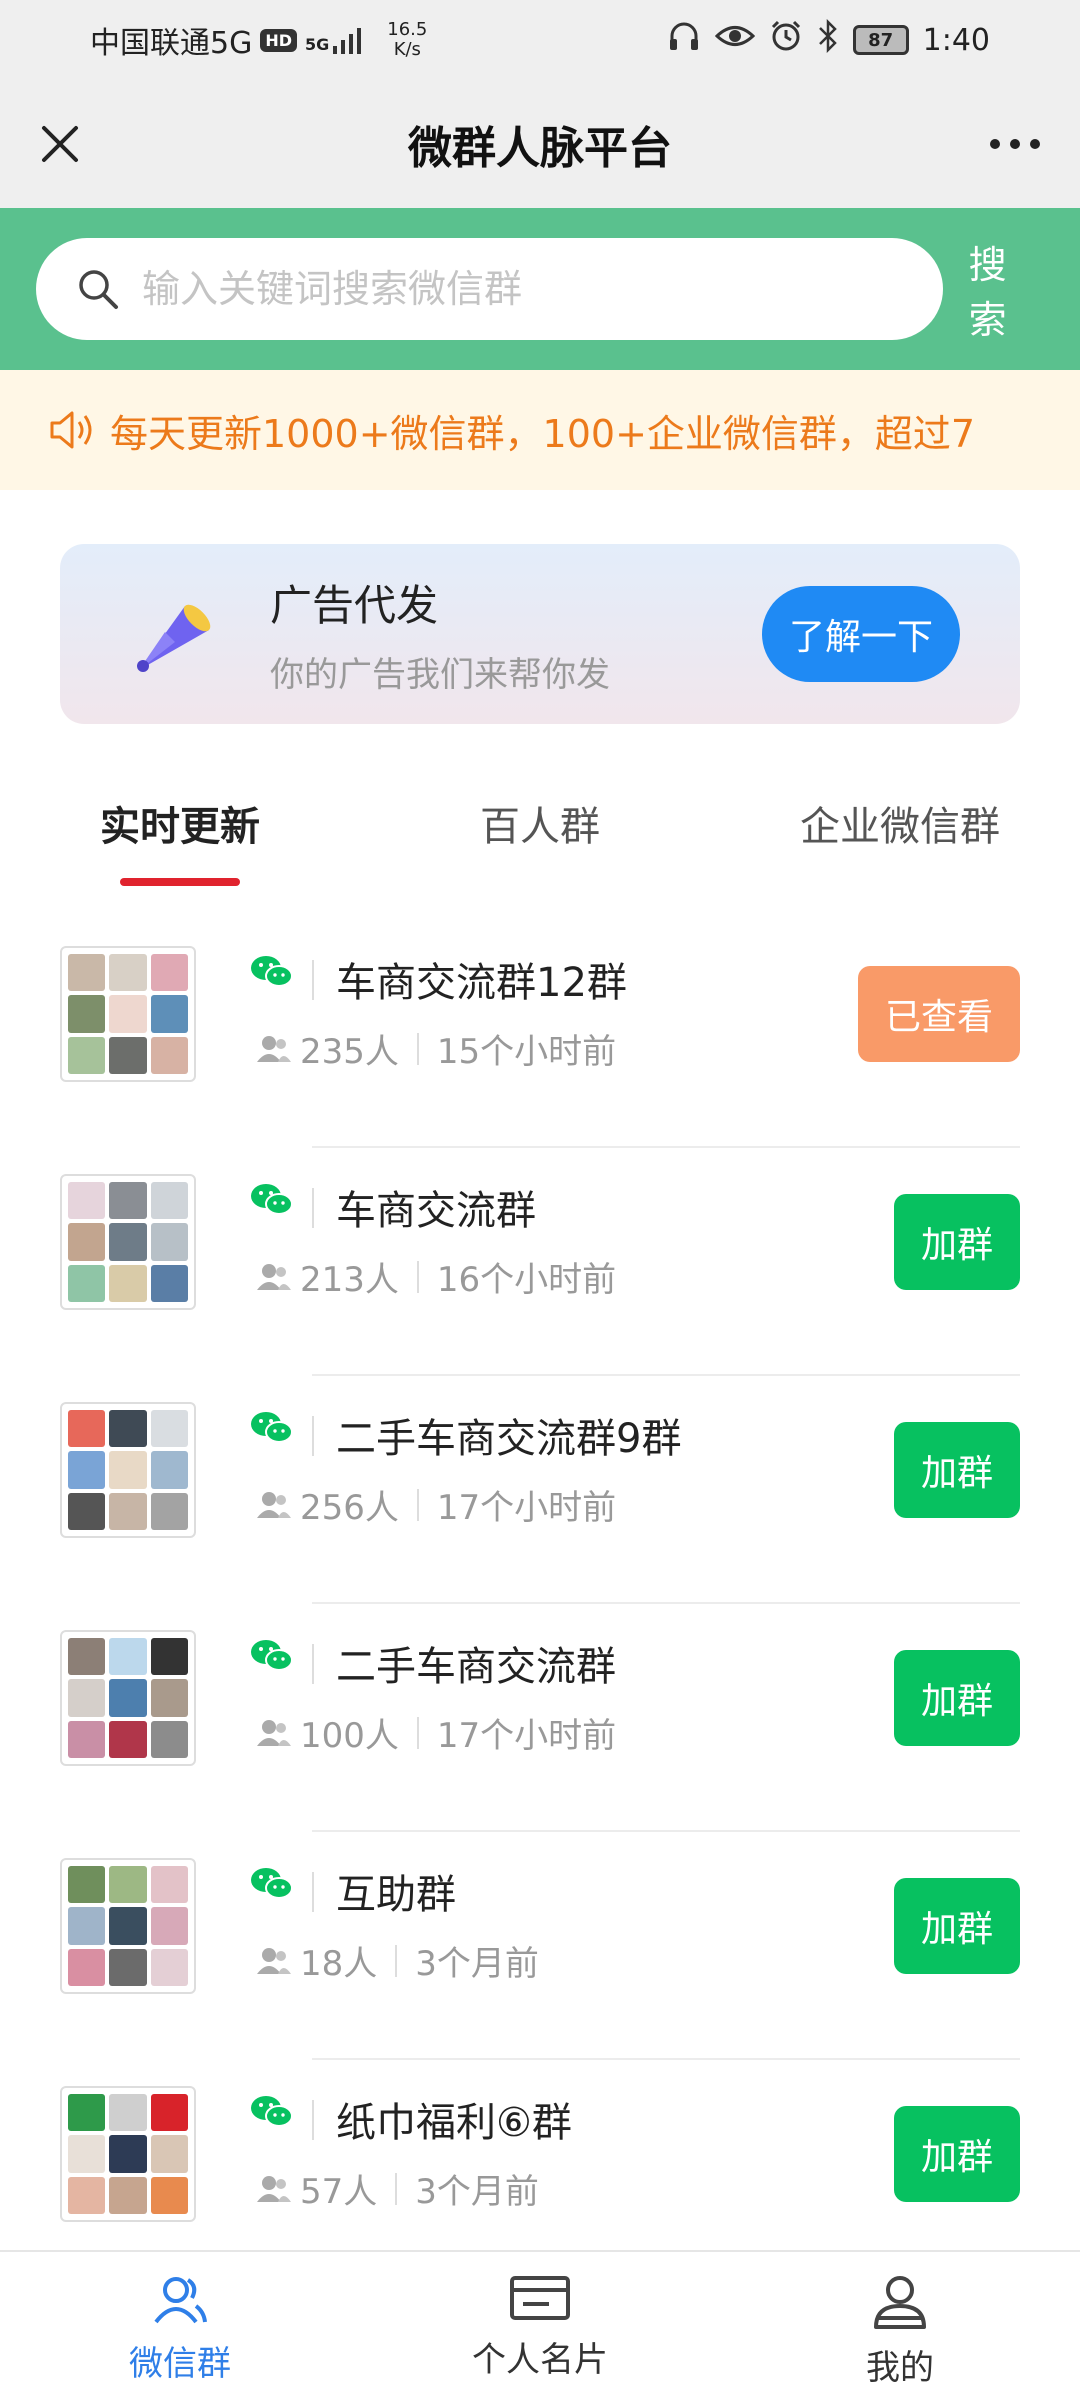  Describe the element at coordinates (71, 430) in the screenshot. I see `speaker-icon` at that location.